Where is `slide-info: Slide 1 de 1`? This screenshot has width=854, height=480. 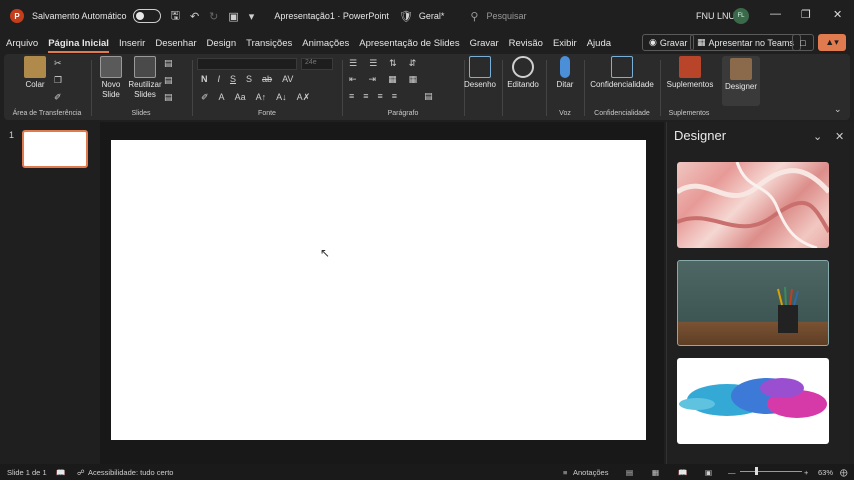 slide-info: Slide 1 de 1 is located at coordinates (27, 472).